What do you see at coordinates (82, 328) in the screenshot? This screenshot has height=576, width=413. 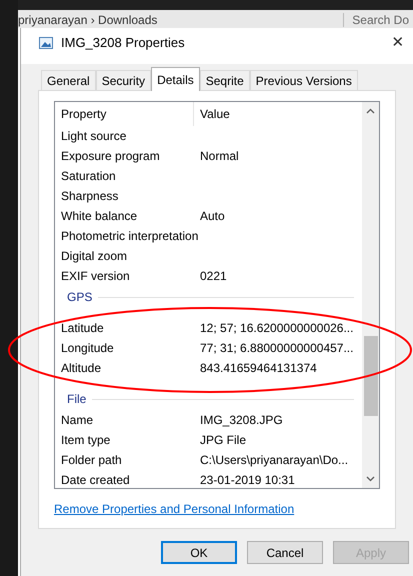 I see `property-name: Latitude` at bounding box center [82, 328].